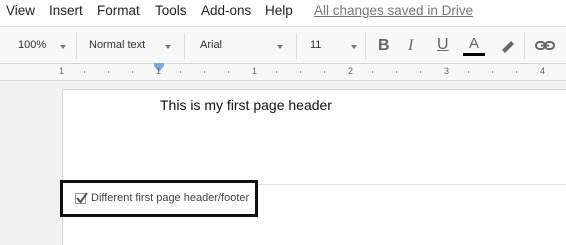 The image size is (566, 245). Describe the element at coordinates (279, 10) in the screenshot. I see `menu-help: Help` at that location.